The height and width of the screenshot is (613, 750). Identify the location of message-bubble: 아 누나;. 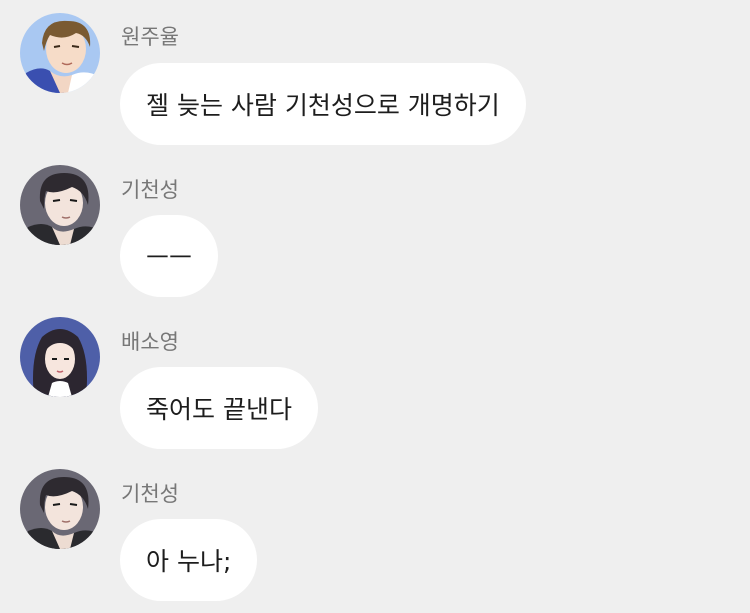
(189, 560).